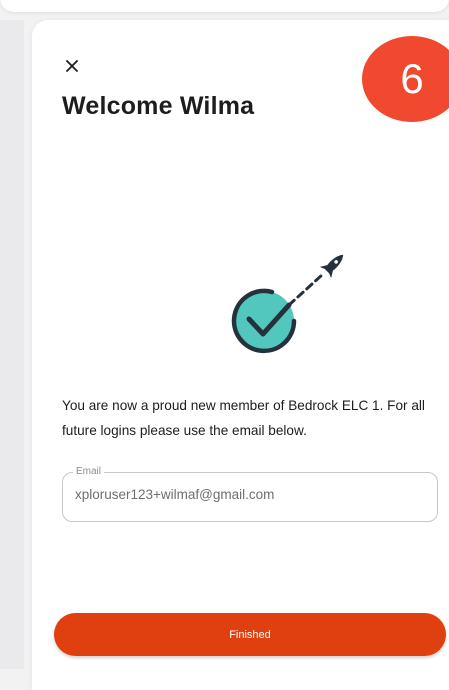 The width and height of the screenshot is (449, 690). Describe the element at coordinates (89, 472) in the screenshot. I see `email-field-label: Email` at that location.